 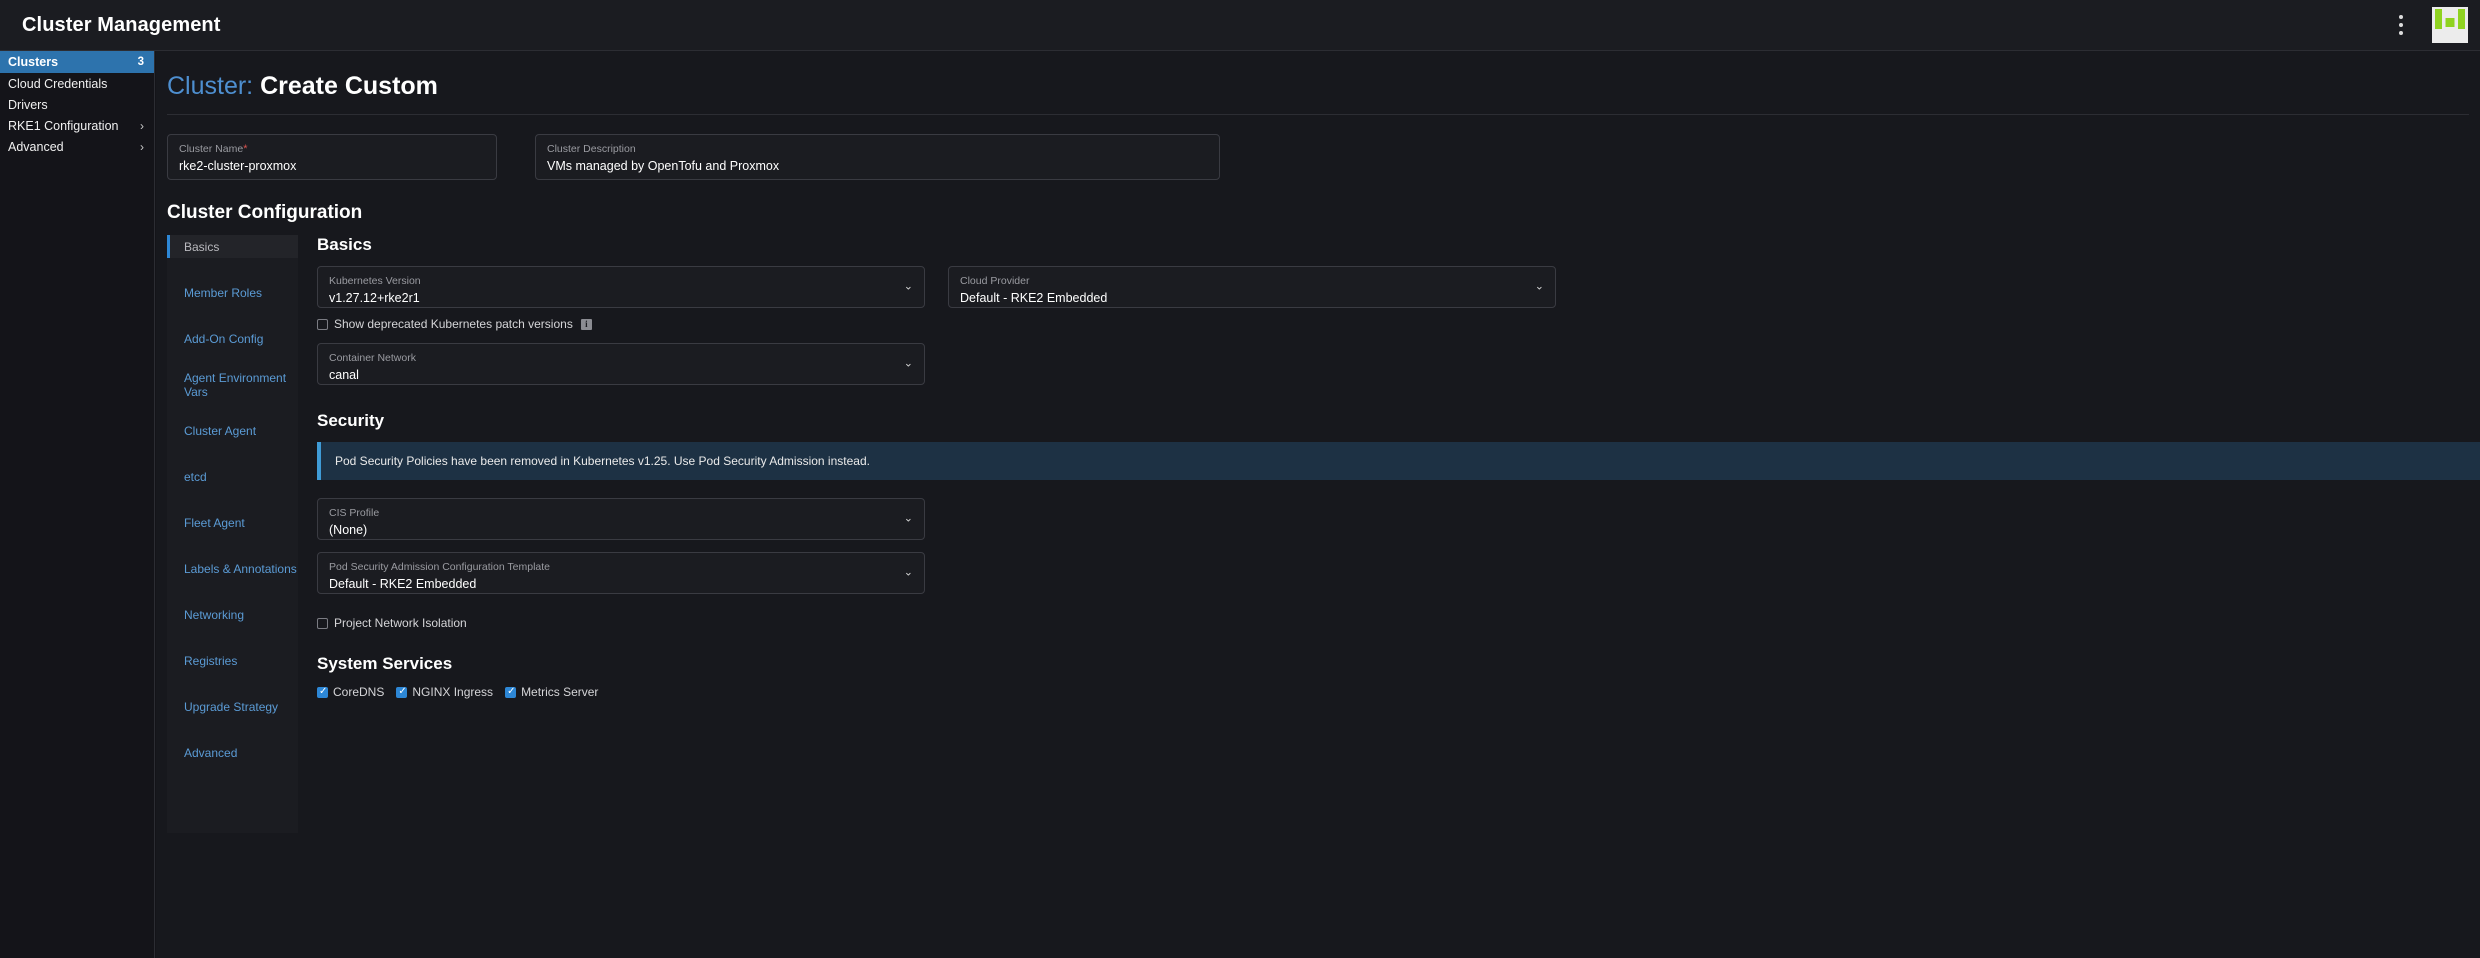 What do you see at coordinates (322, 623) in the screenshot?
I see `project-network-isolation-checkbox` at bounding box center [322, 623].